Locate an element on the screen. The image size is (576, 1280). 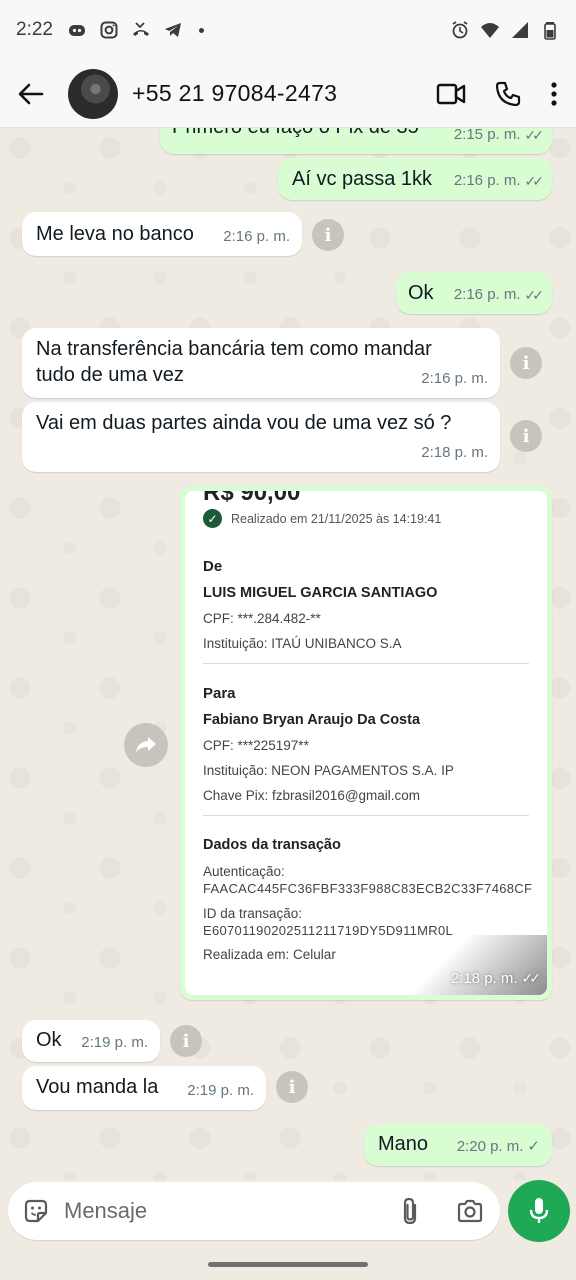
message-outgoing: Primero eu faço o Pix de 35 2:15 p. m.✓✓ is located at coordinates (356, 141).